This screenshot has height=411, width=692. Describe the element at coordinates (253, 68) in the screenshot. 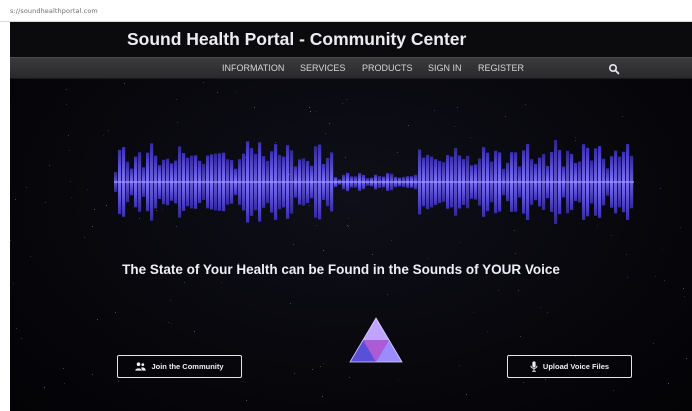

I see `nav-information: INFORMATION` at that location.